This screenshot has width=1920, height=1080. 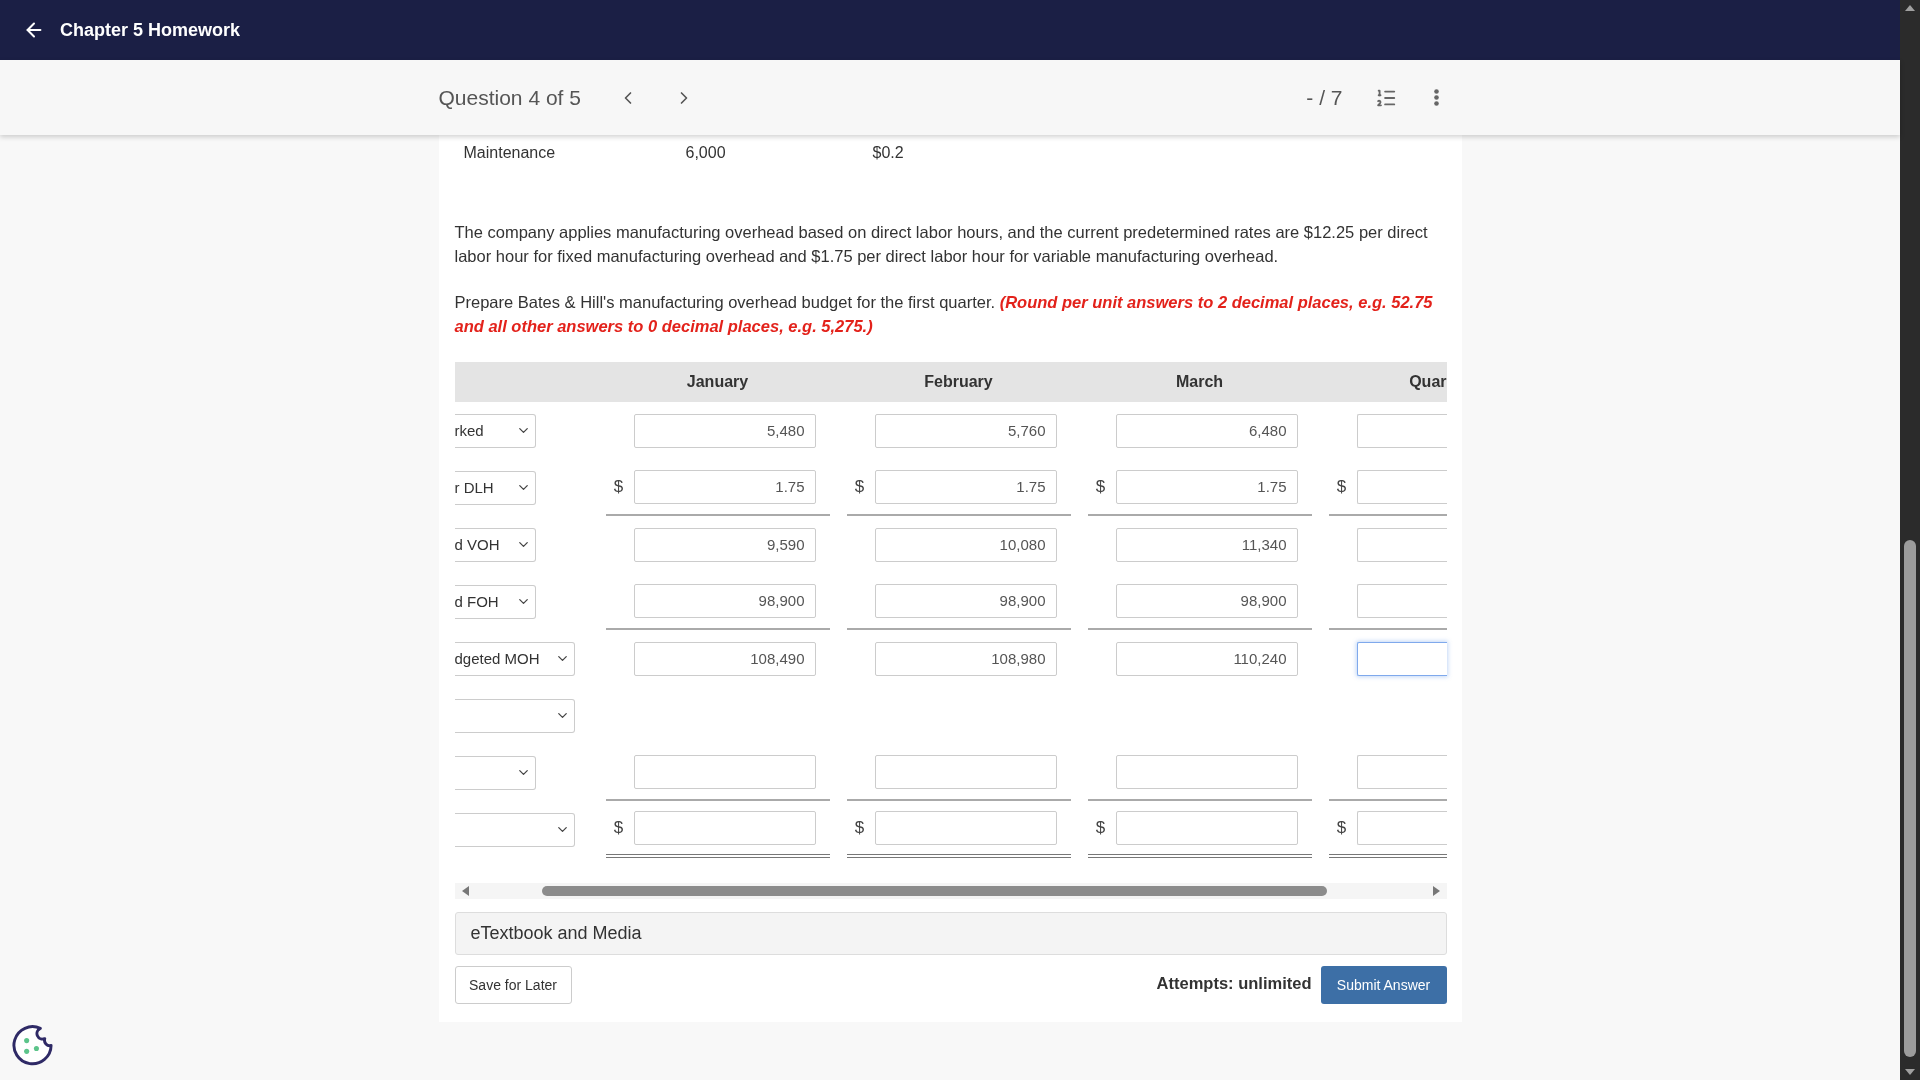 What do you see at coordinates (1910, 540) in the screenshot?
I see `vertical-scrollbar` at bounding box center [1910, 540].